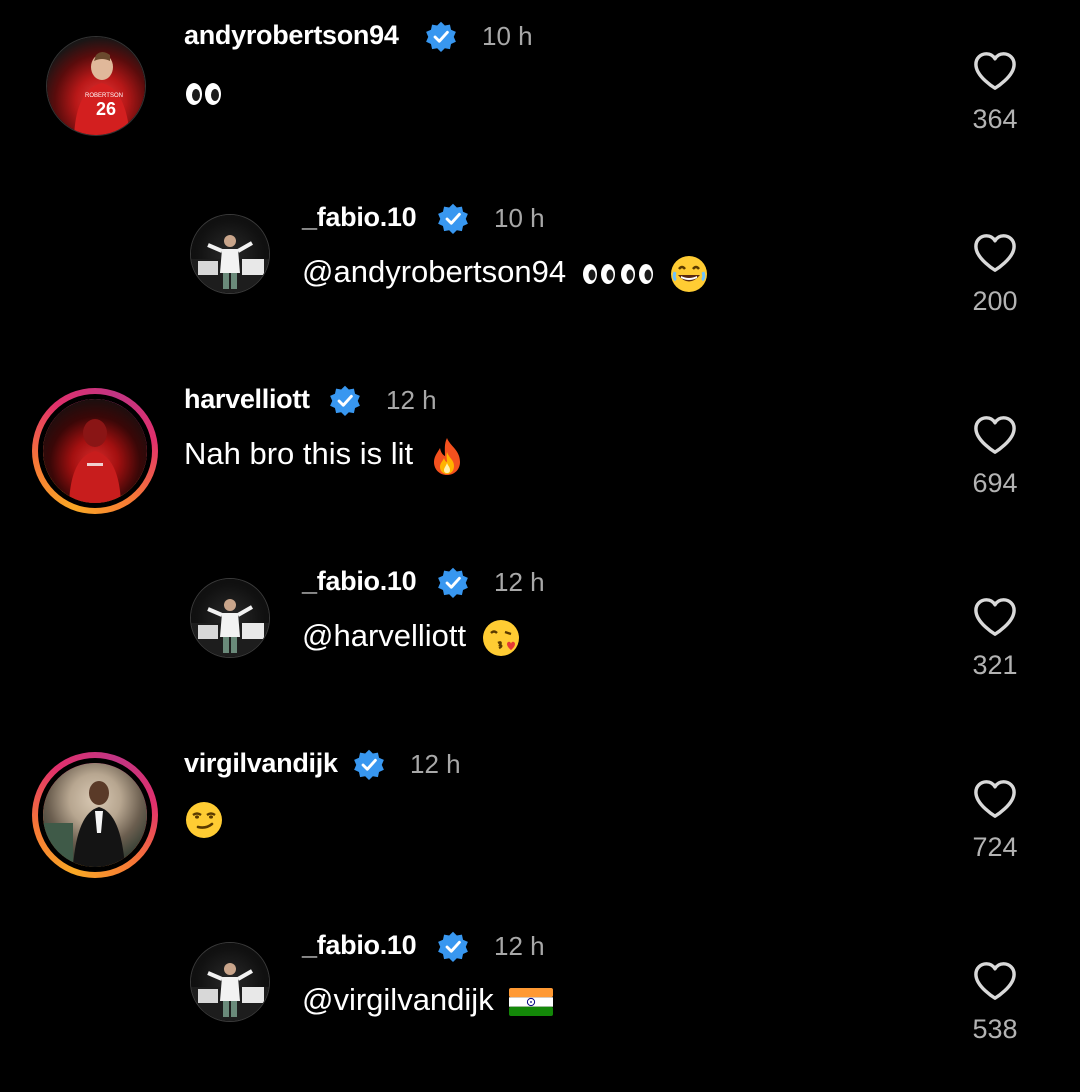  I want to click on comment-body: Nah bro this is lit, so click(299, 454).